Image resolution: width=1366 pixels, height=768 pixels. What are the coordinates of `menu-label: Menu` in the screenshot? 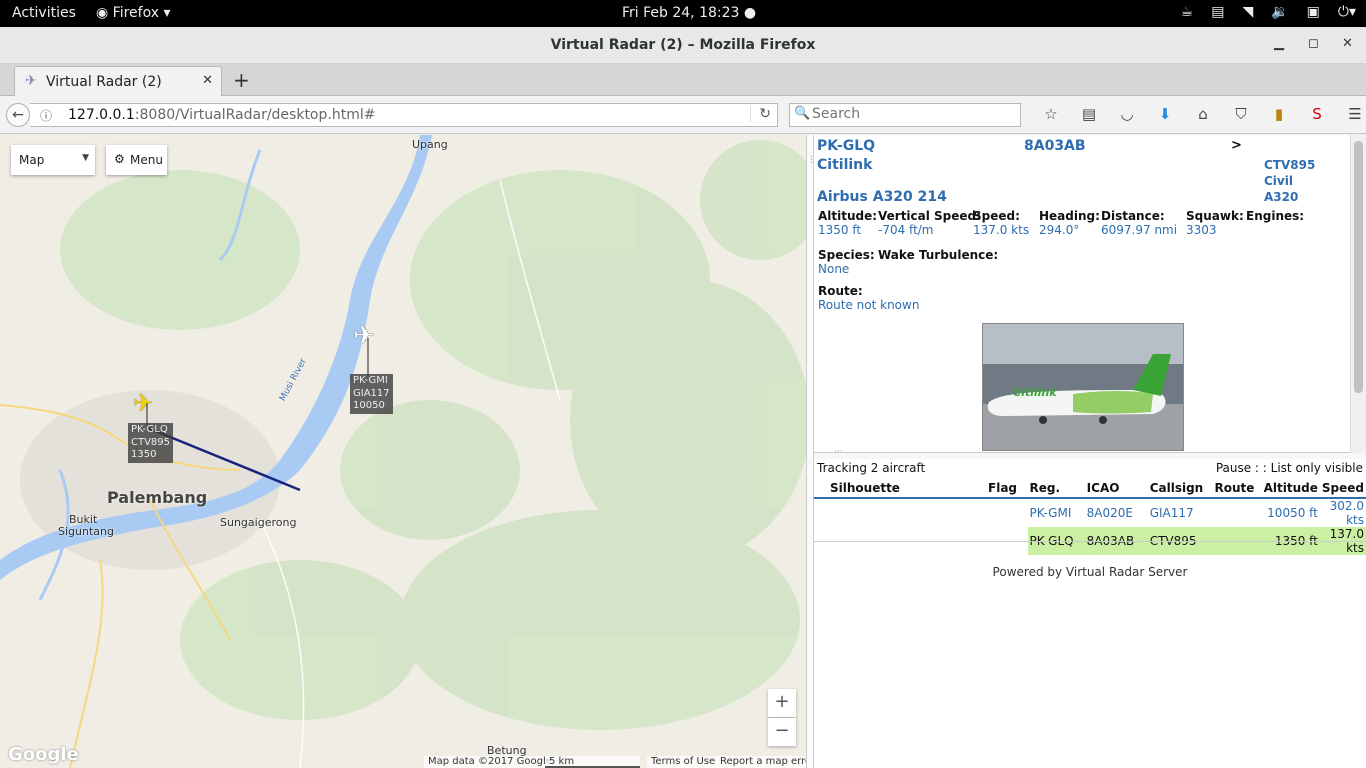 It's located at (146, 160).